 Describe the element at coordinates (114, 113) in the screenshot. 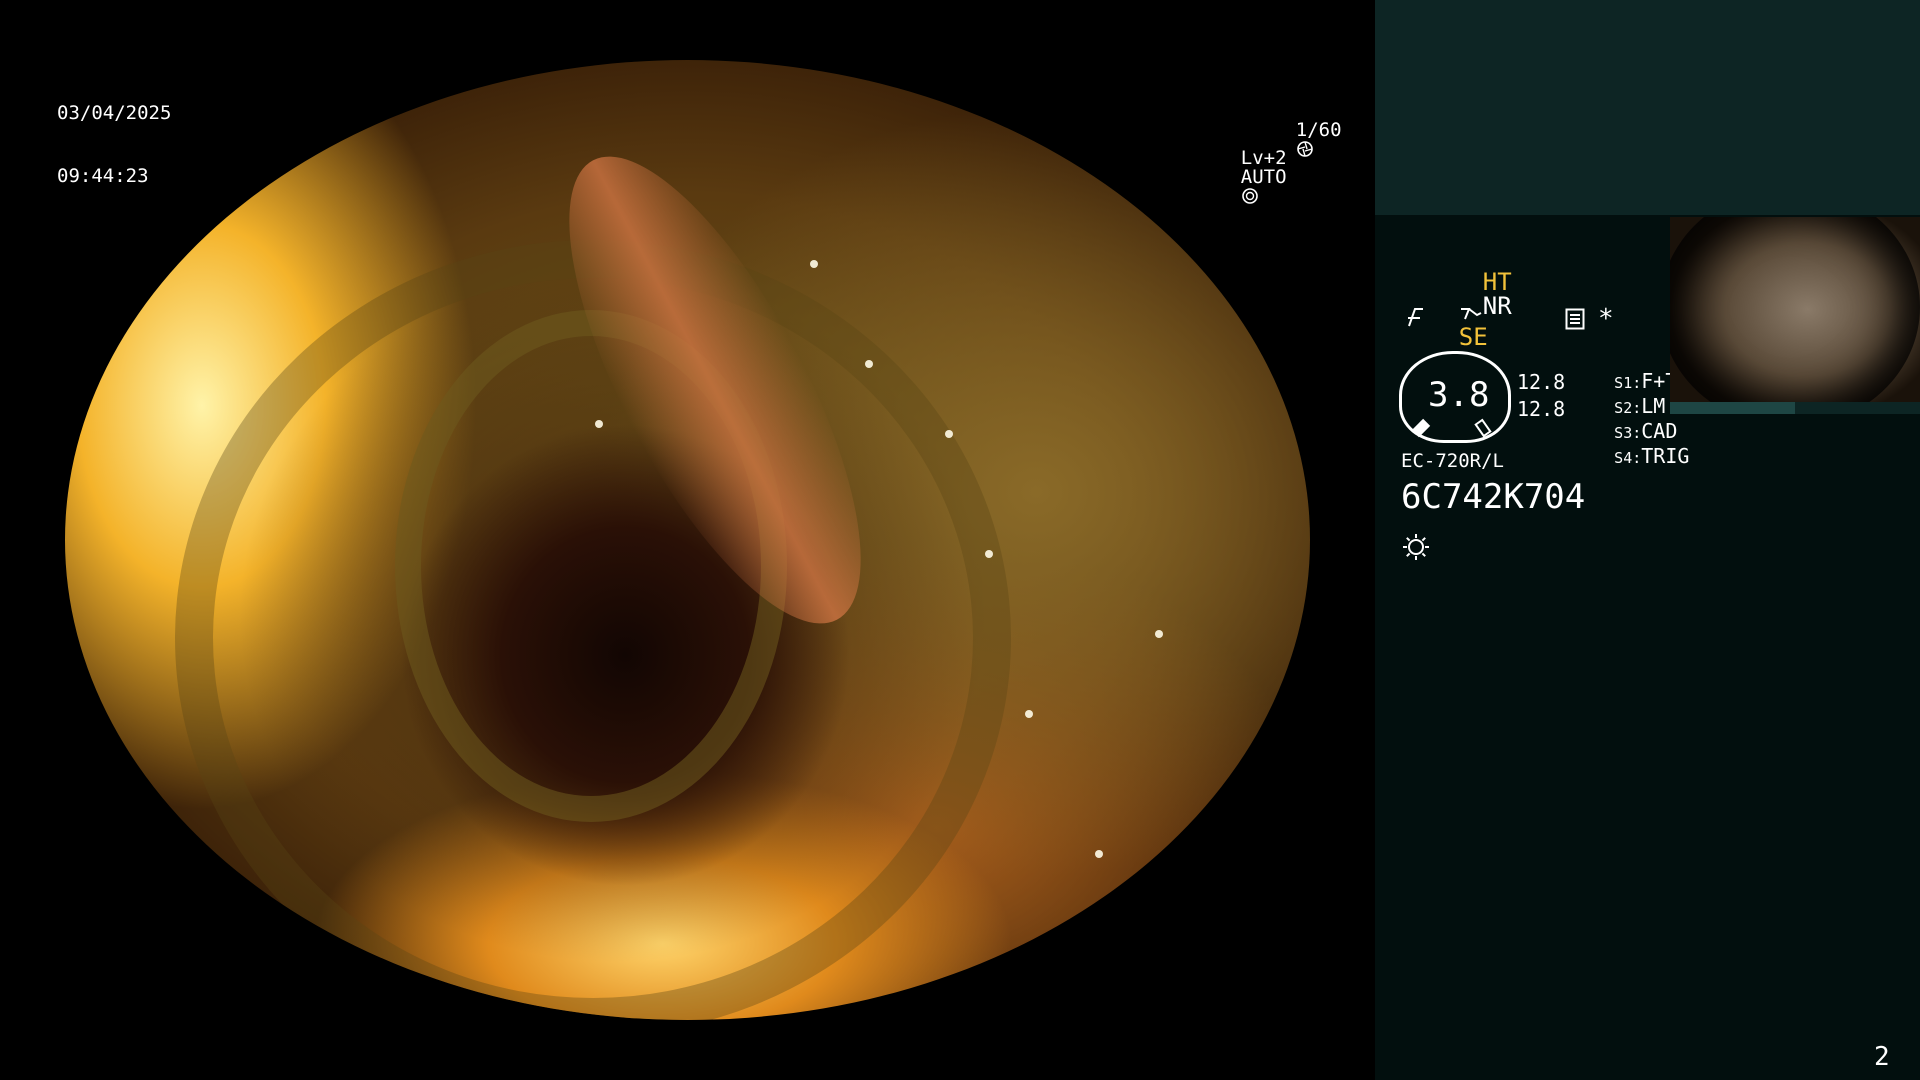

I see `date-text: 03/04/2025` at that location.